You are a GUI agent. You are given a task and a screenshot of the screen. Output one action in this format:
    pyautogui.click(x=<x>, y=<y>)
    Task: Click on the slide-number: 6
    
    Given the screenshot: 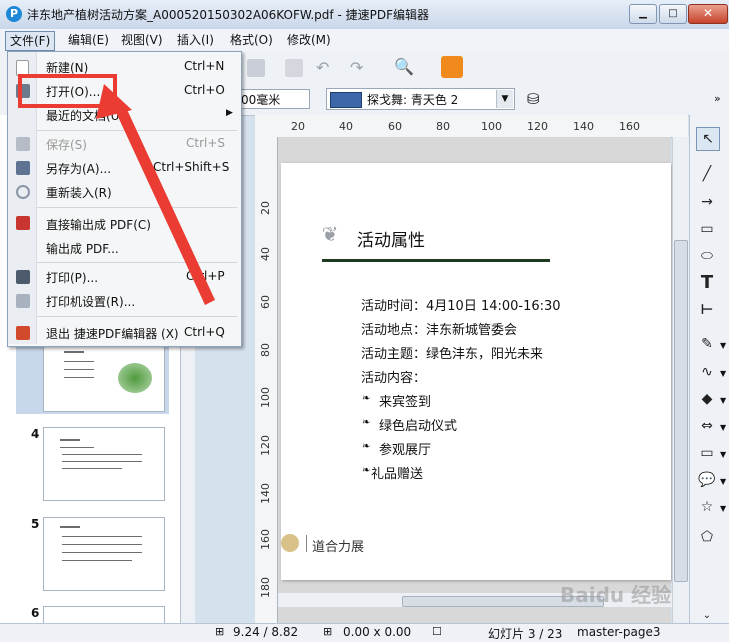 What is the action you would take?
    pyautogui.click(x=35, y=613)
    